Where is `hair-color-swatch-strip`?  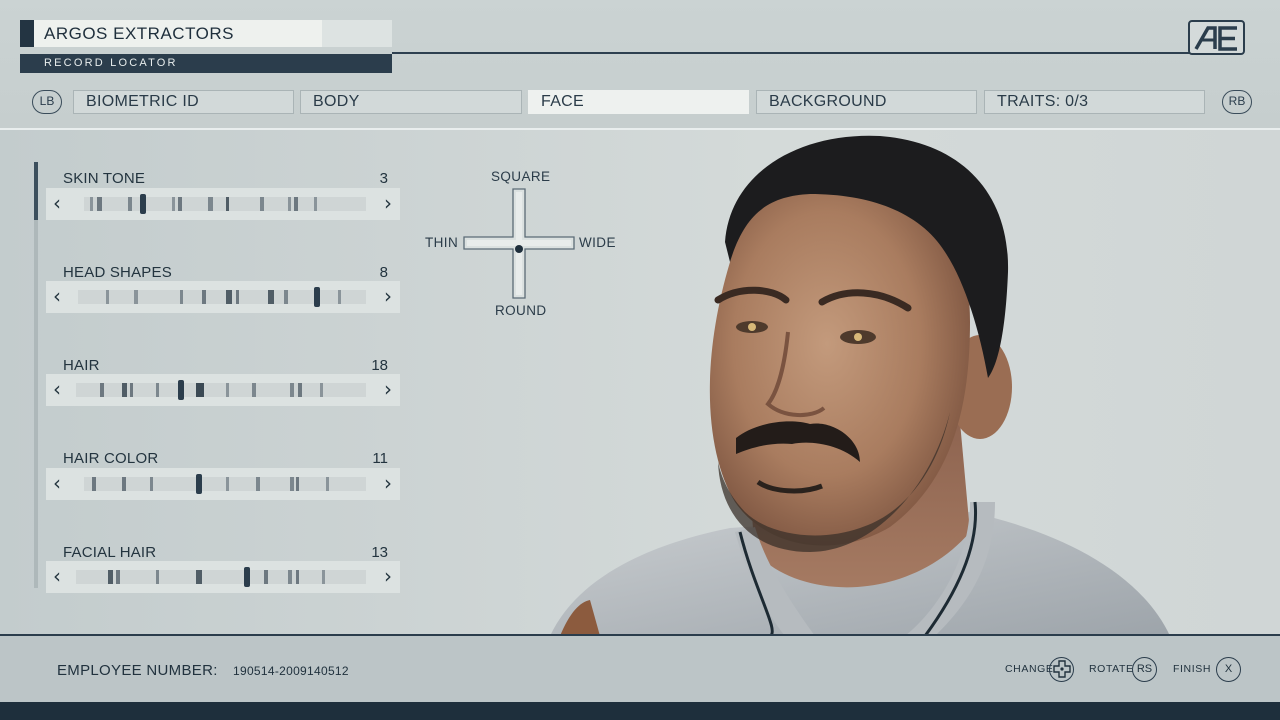 hair-color-swatch-strip is located at coordinates (225, 484).